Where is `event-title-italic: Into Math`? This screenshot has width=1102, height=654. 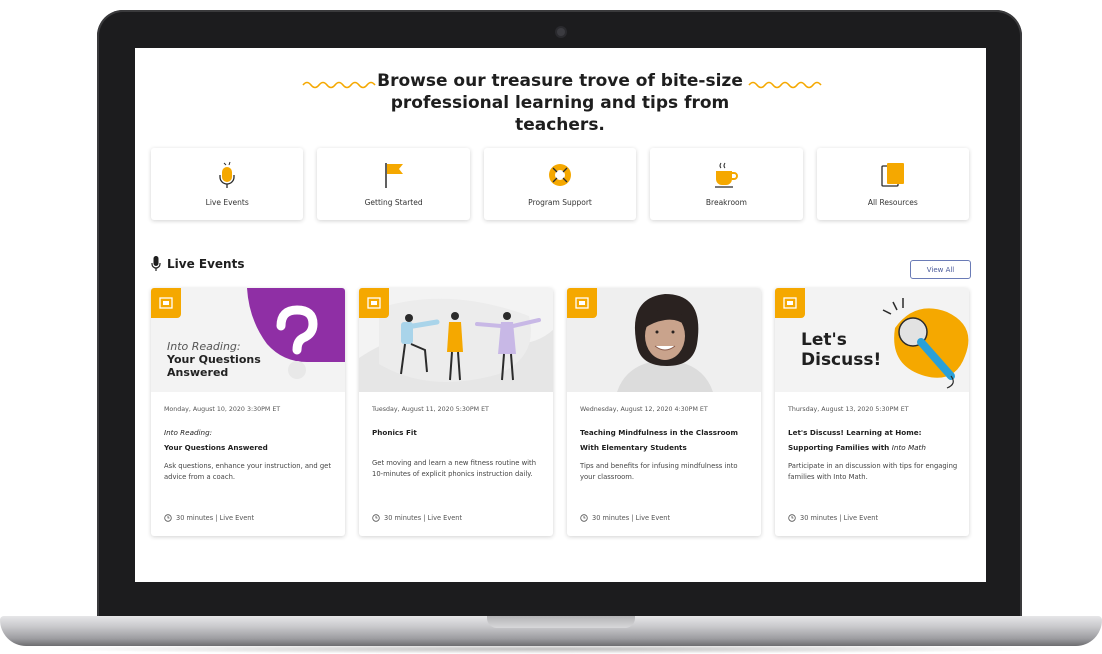 event-title-italic: Into Math is located at coordinates (908, 447).